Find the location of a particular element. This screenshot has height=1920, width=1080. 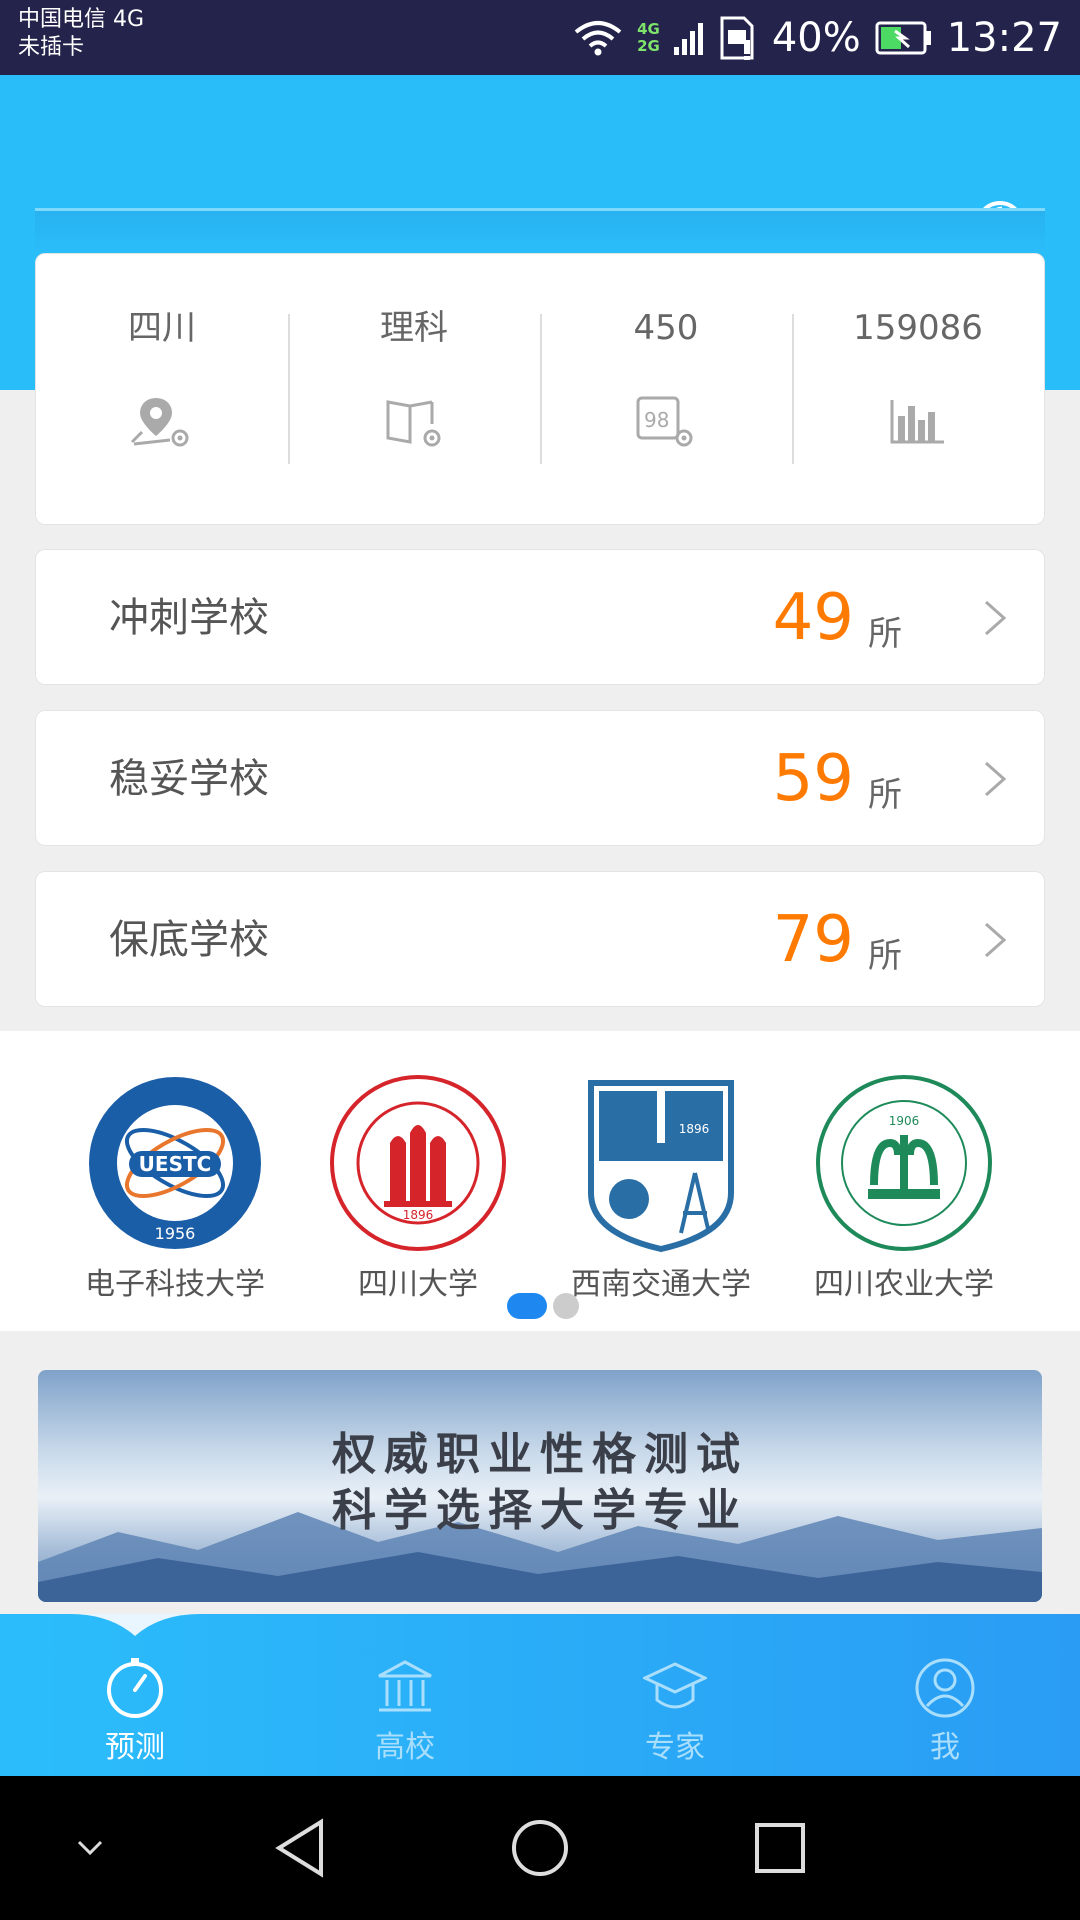

banner-title: 权威职业性格测试 is located at coordinates (540, 1454).